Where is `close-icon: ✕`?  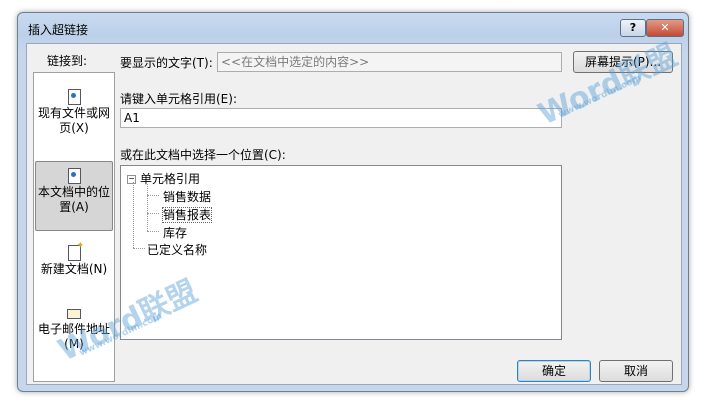
close-icon: ✕ is located at coordinates (665, 27).